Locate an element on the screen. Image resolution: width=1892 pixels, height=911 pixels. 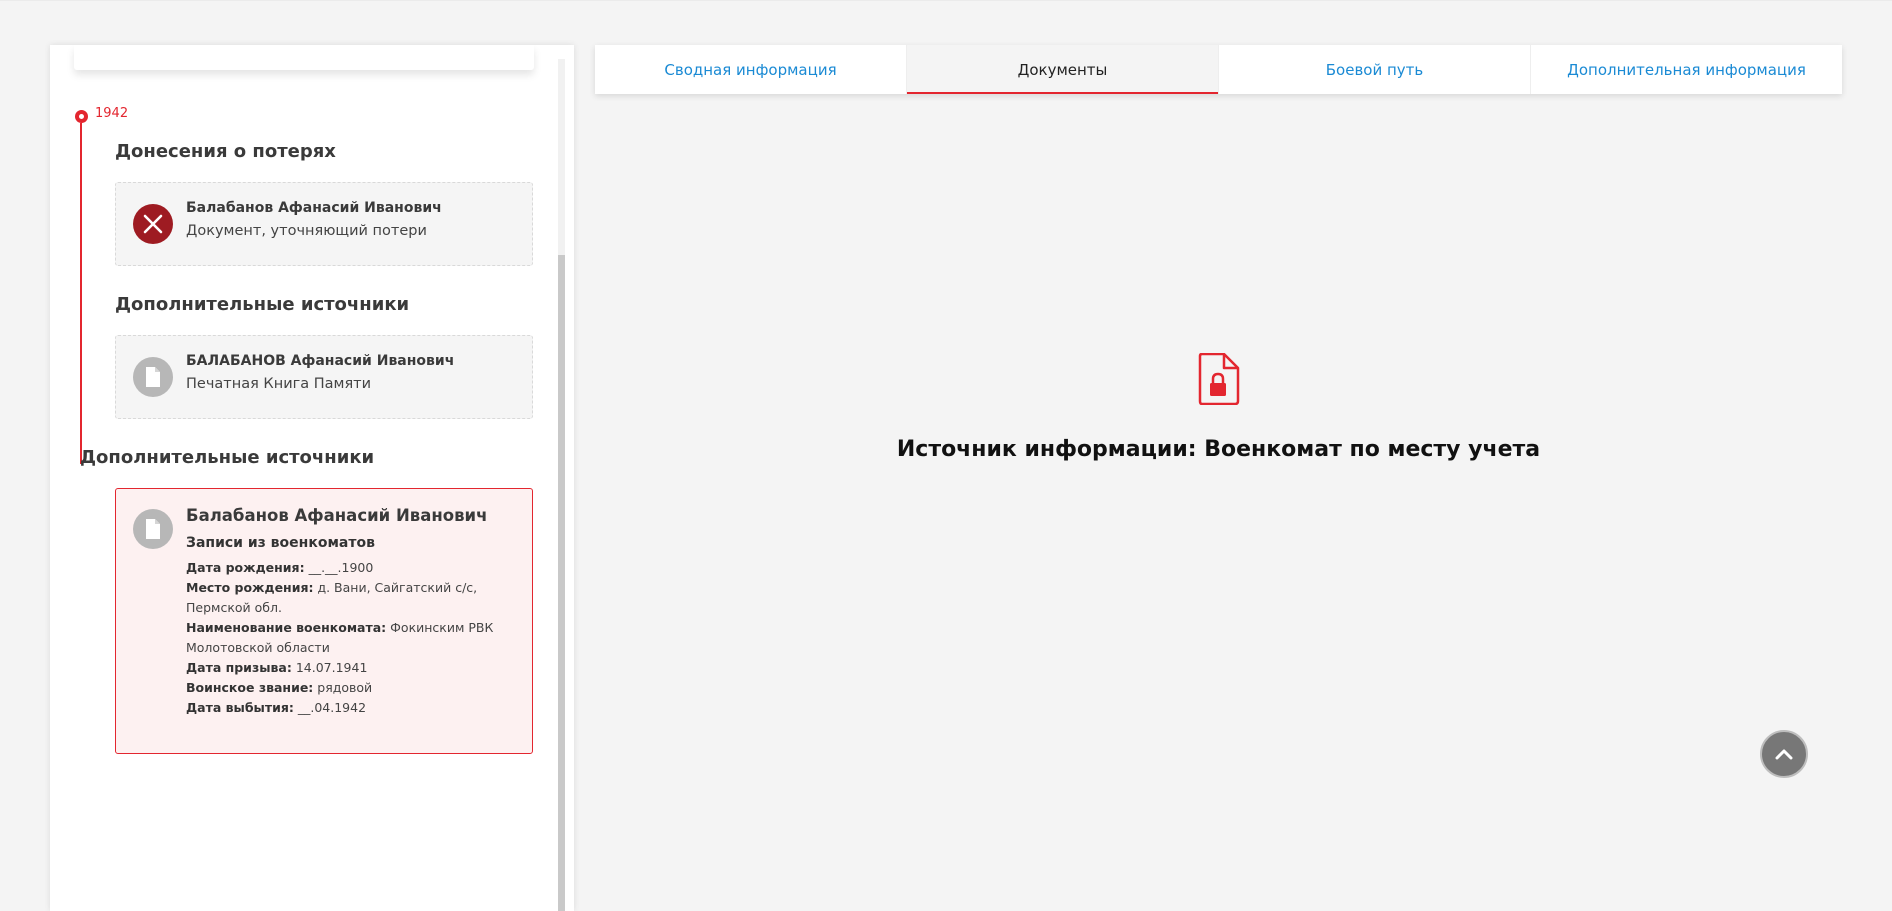
losses-section-title: Донесения о потерях is located at coordinates (225, 151).